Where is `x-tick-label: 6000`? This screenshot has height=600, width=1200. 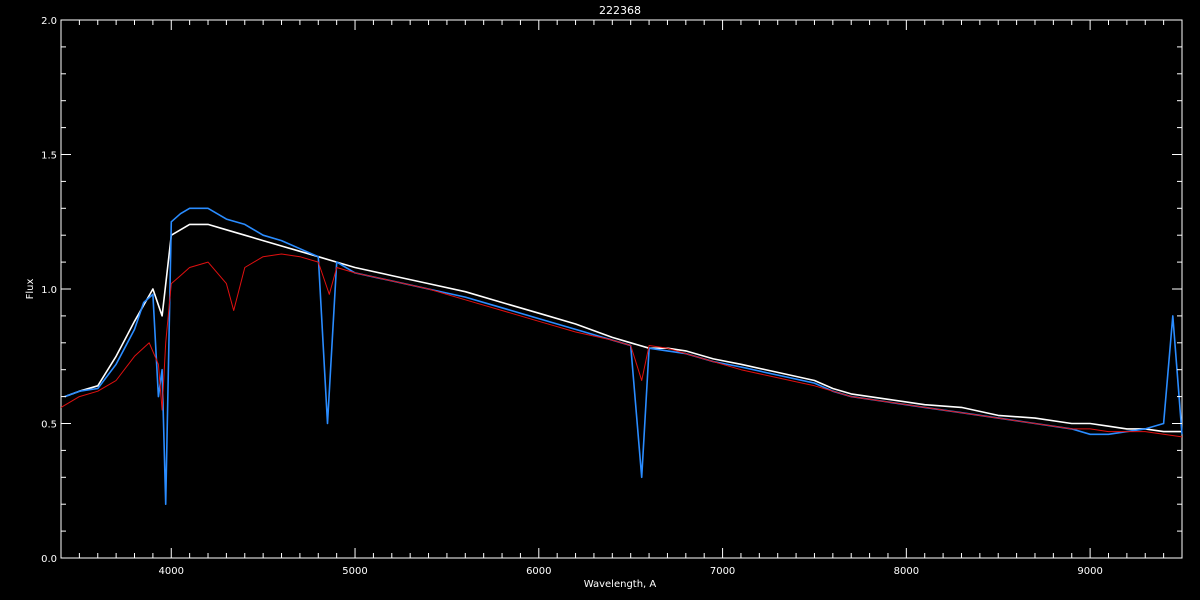 x-tick-label: 6000 is located at coordinates (538, 571).